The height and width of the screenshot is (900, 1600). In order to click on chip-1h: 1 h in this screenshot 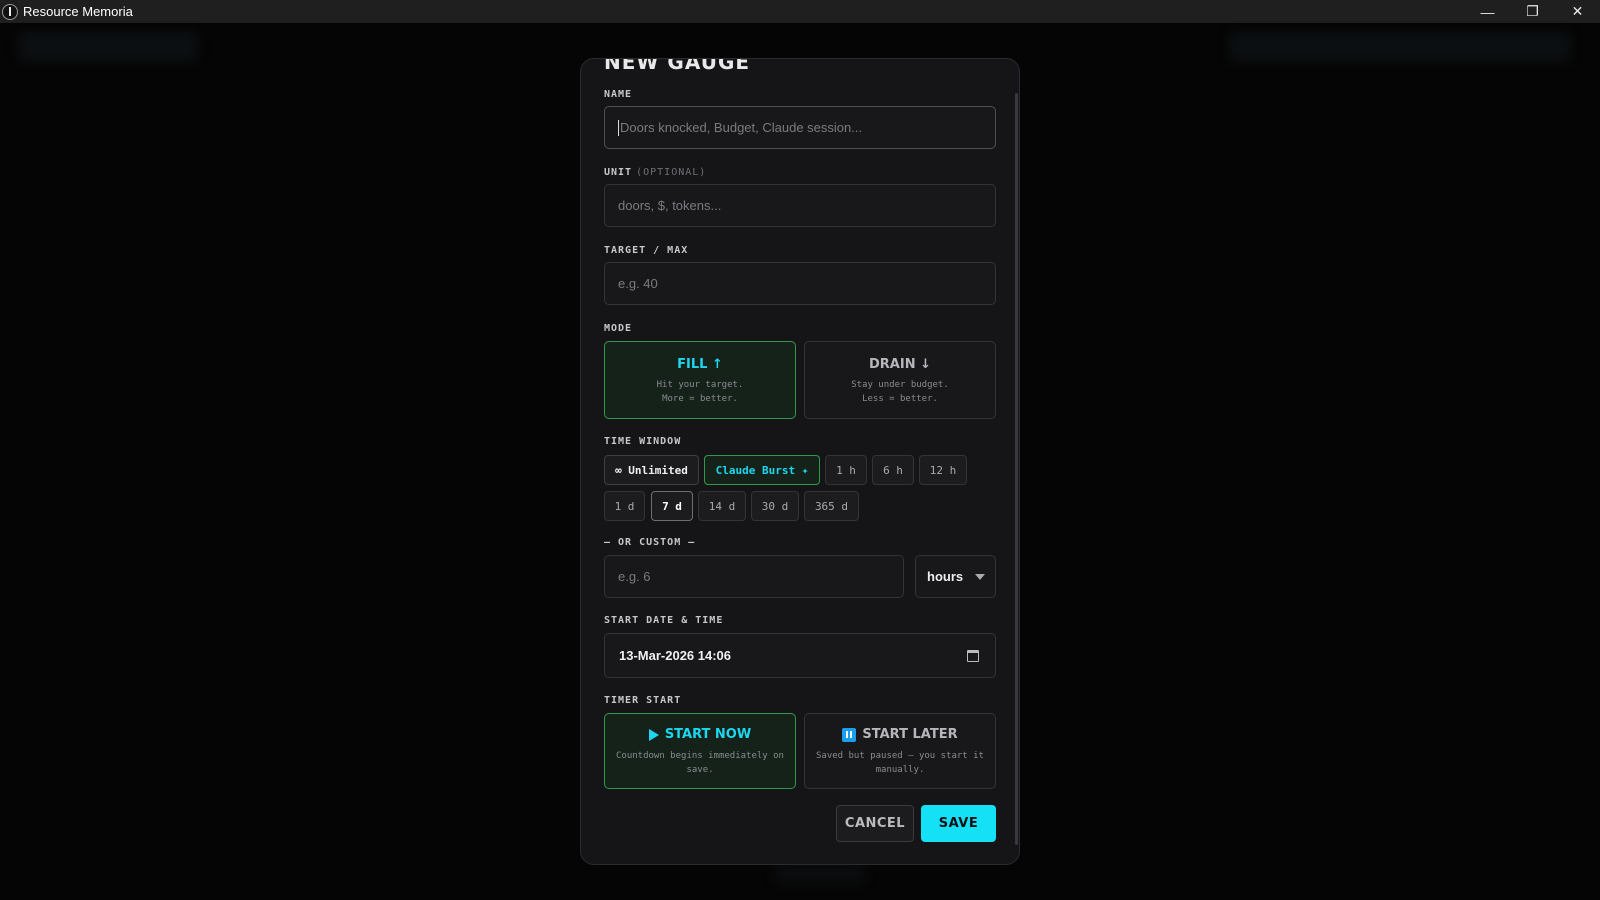, I will do `click(846, 470)`.